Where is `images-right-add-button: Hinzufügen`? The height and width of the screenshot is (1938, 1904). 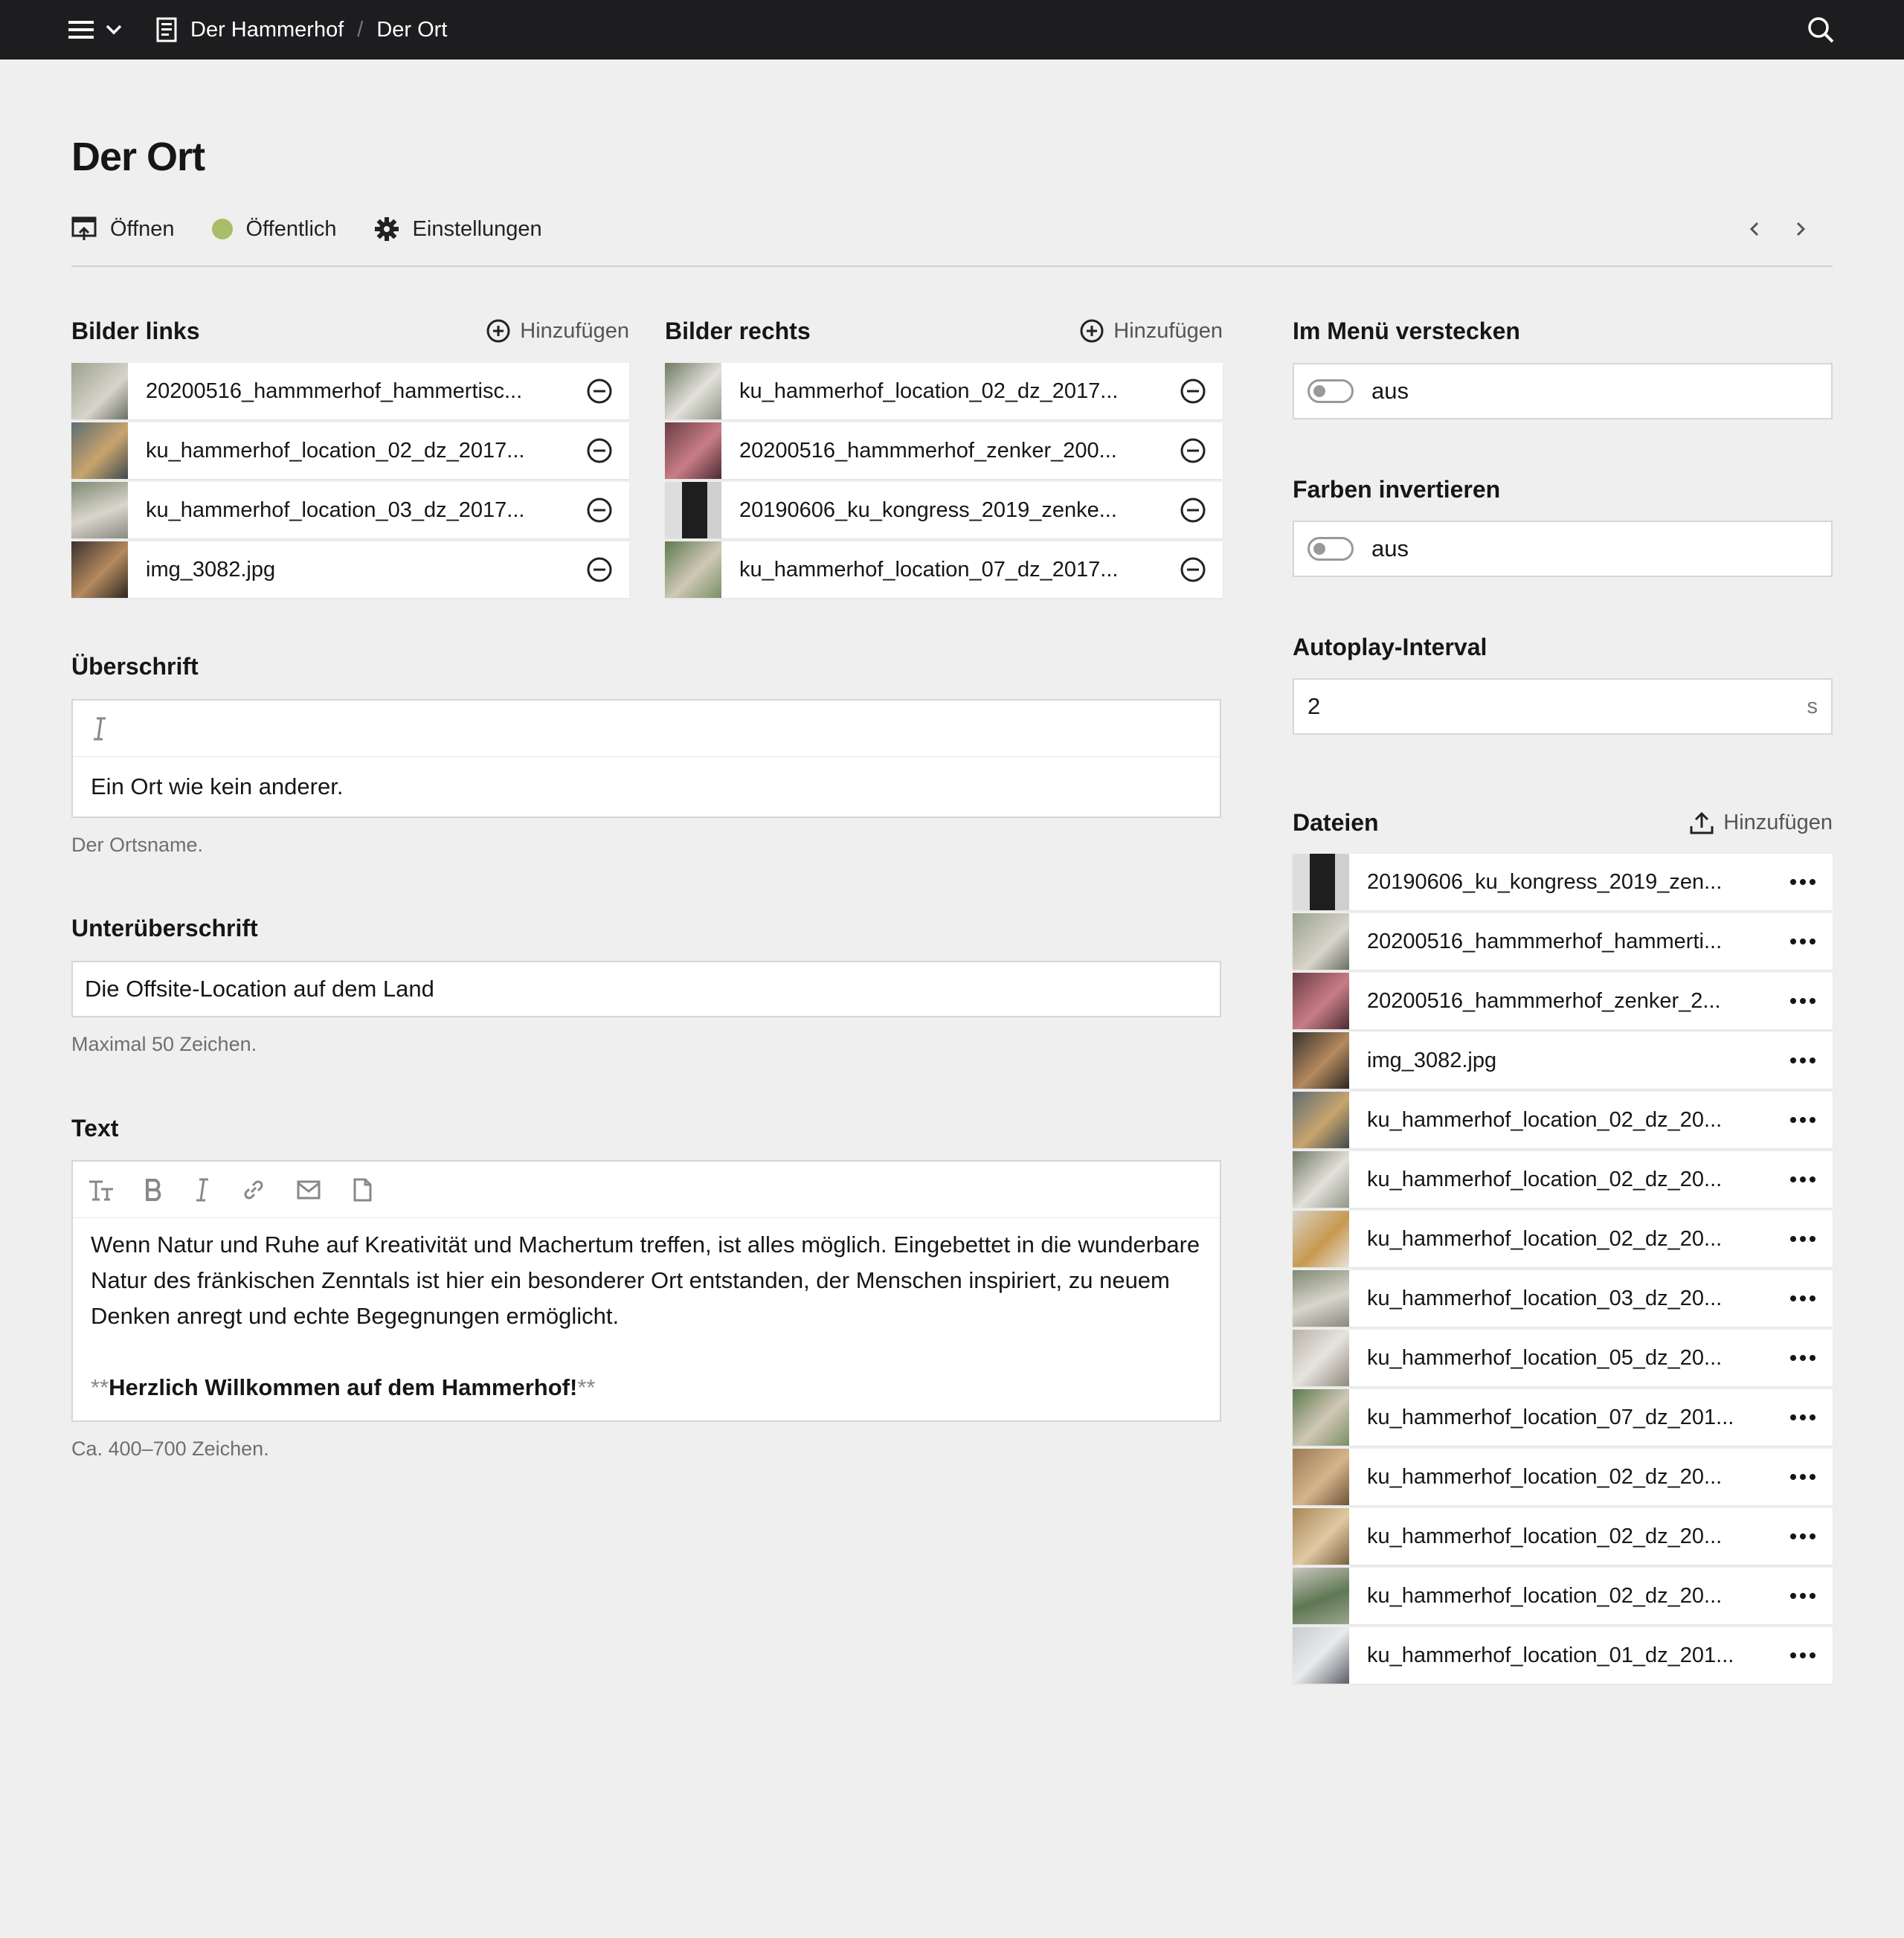 images-right-add-button: Hinzufügen is located at coordinates (1151, 331).